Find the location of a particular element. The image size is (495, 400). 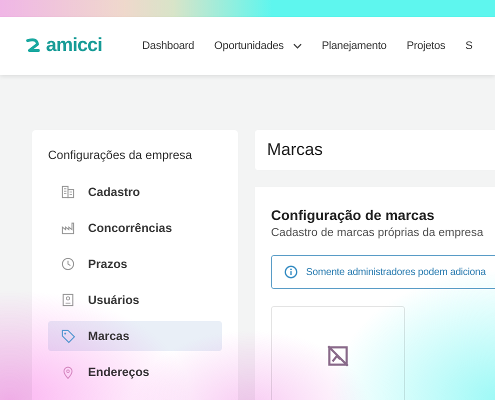

nav-link: Projetos is located at coordinates (426, 46).